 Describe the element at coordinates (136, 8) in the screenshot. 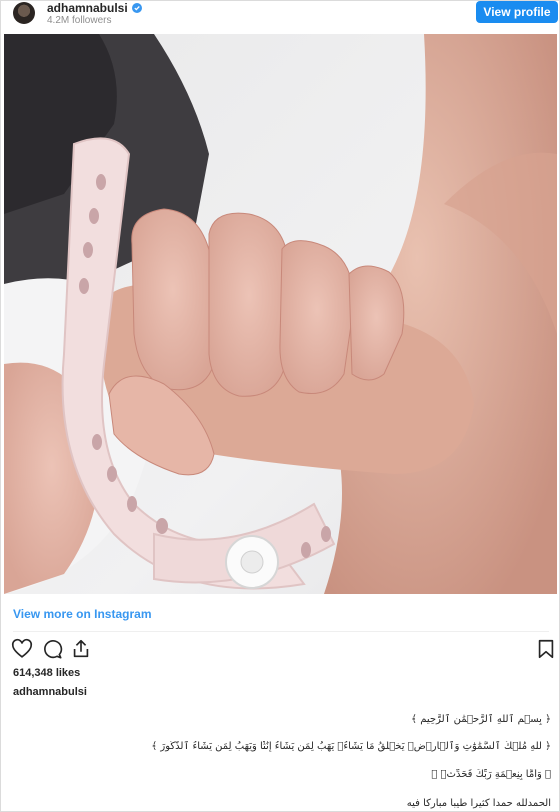

I see `verified-badge-icon` at that location.